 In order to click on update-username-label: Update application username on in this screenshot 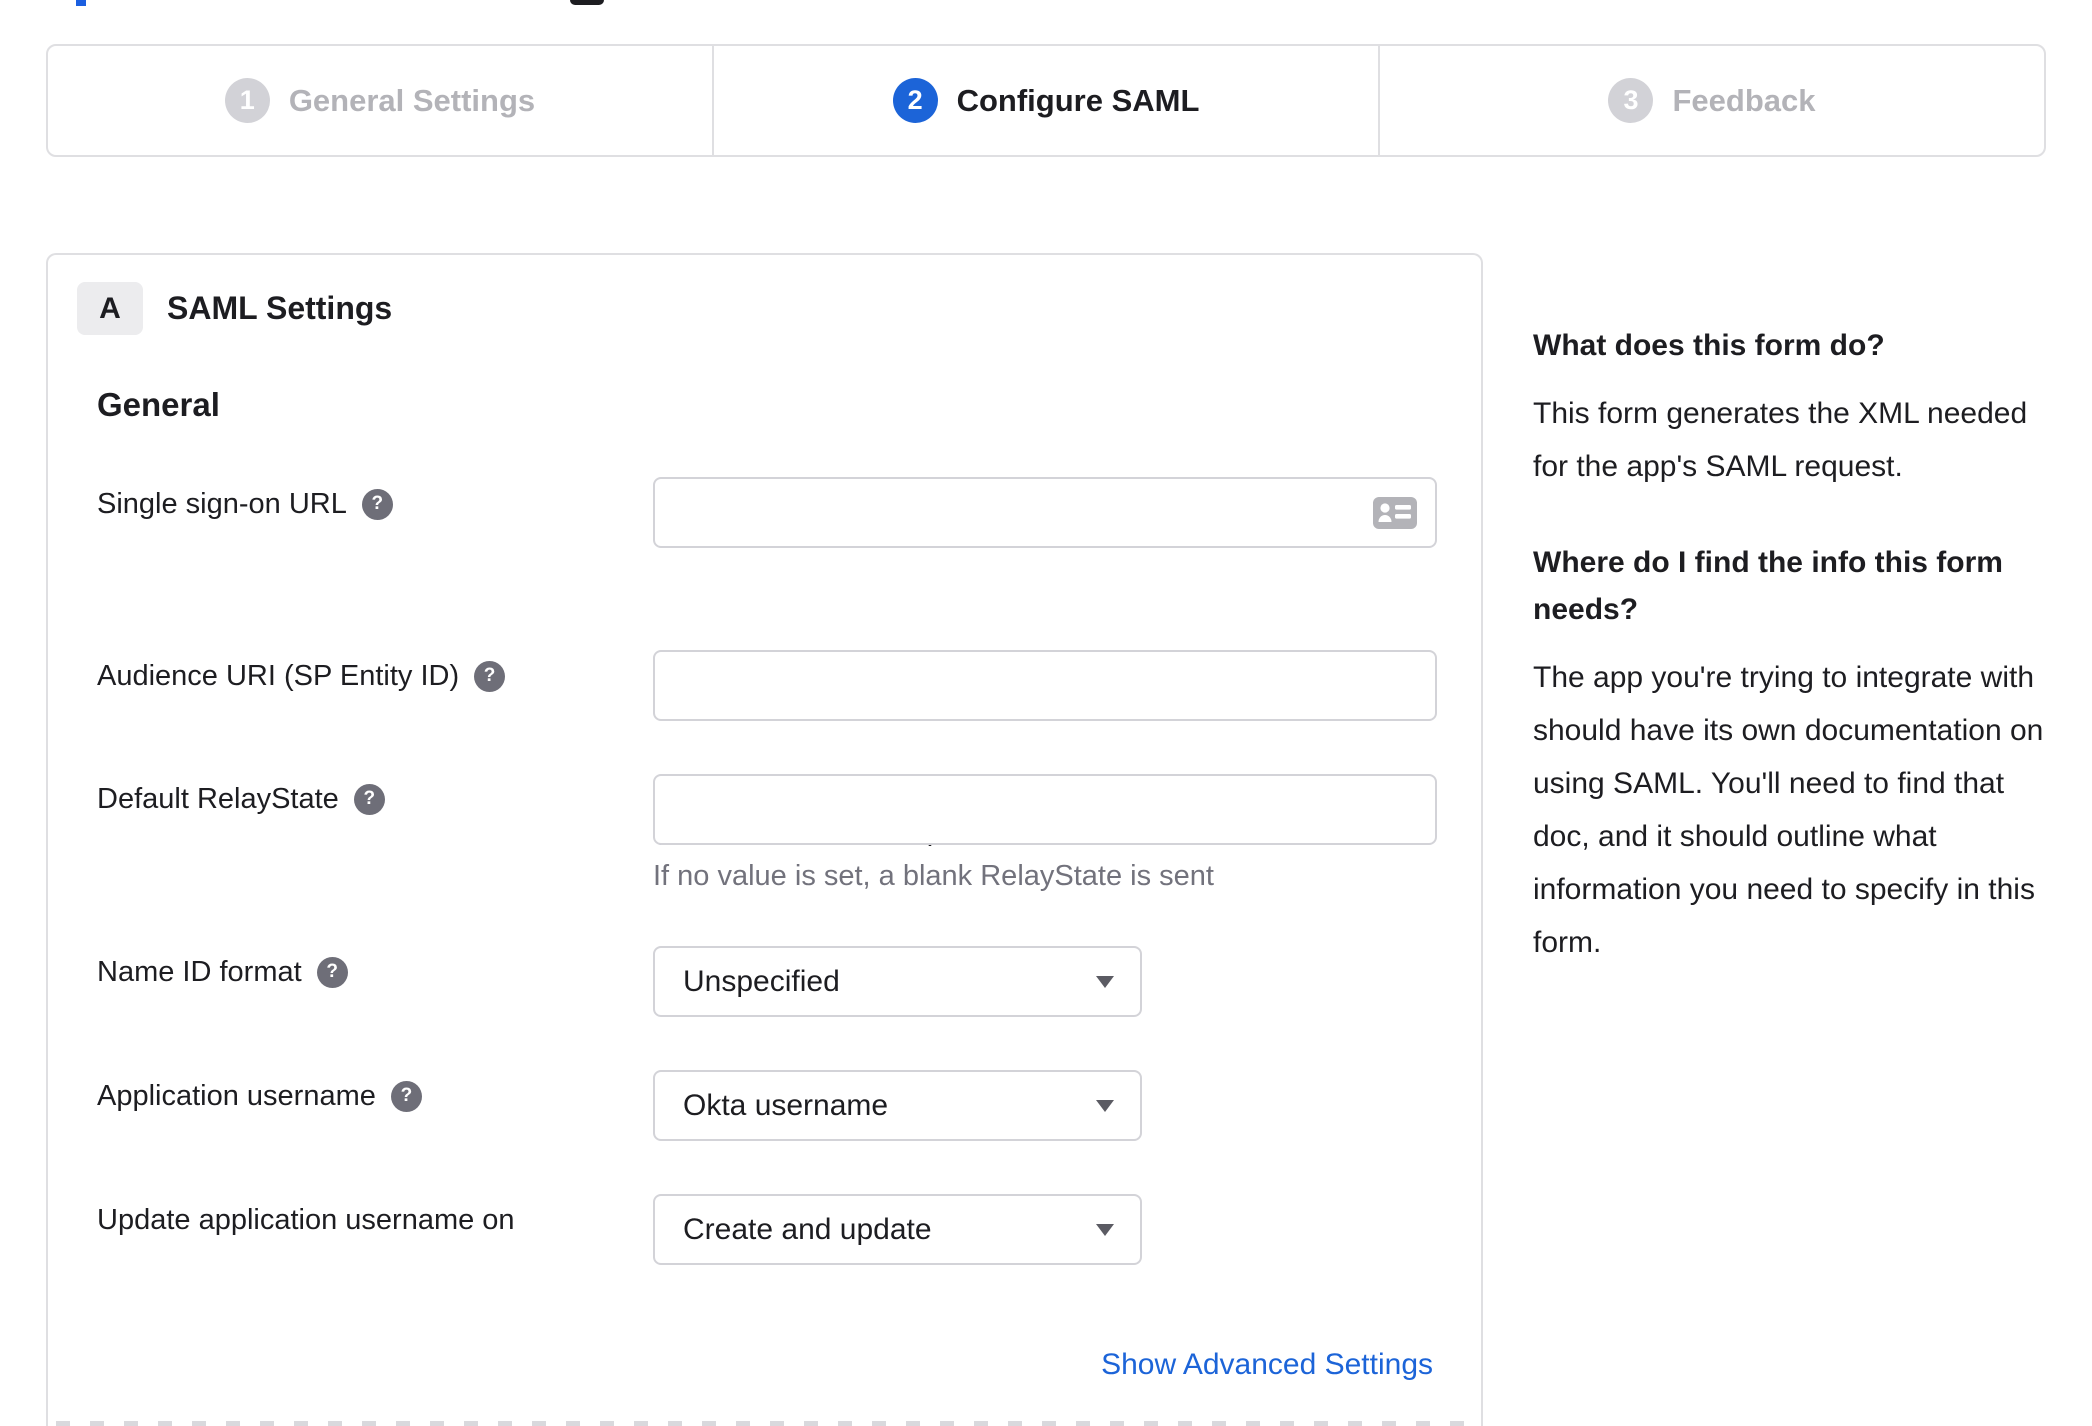, I will do `click(306, 1219)`.